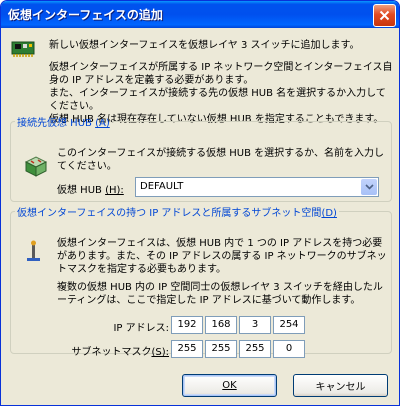  What do you see at coordinates (221, 325) in the screenshot?
I see `ip-octet-2: 168` at bounding box center [221, 325].